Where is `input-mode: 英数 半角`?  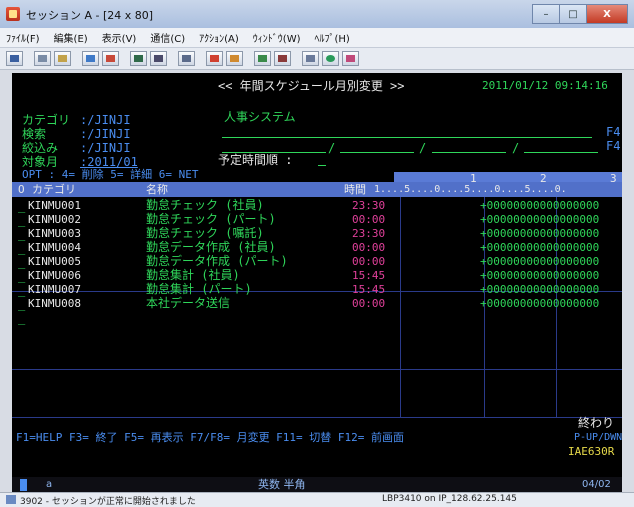
input-mode: 英数 半角 is located at coordinates (282, 484).